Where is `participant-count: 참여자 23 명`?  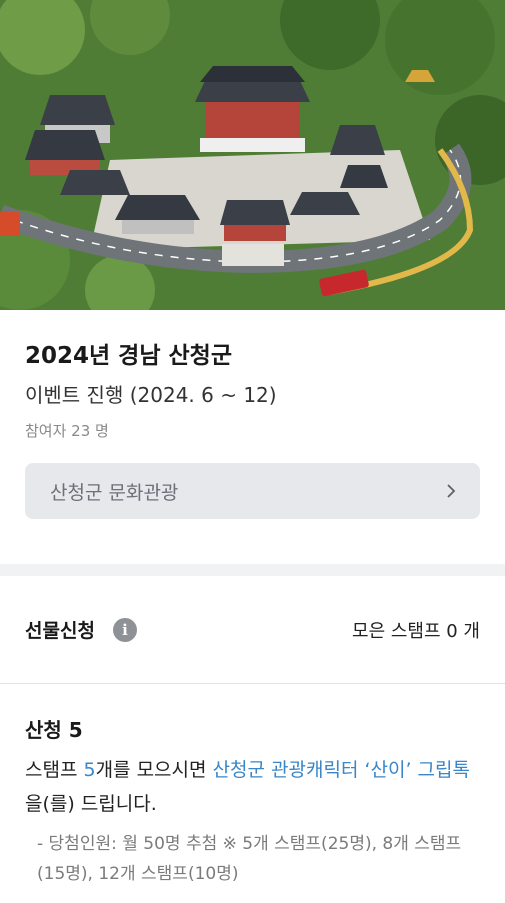
participant-count: 참여자 23 명 is located at coordinates (67, 431).